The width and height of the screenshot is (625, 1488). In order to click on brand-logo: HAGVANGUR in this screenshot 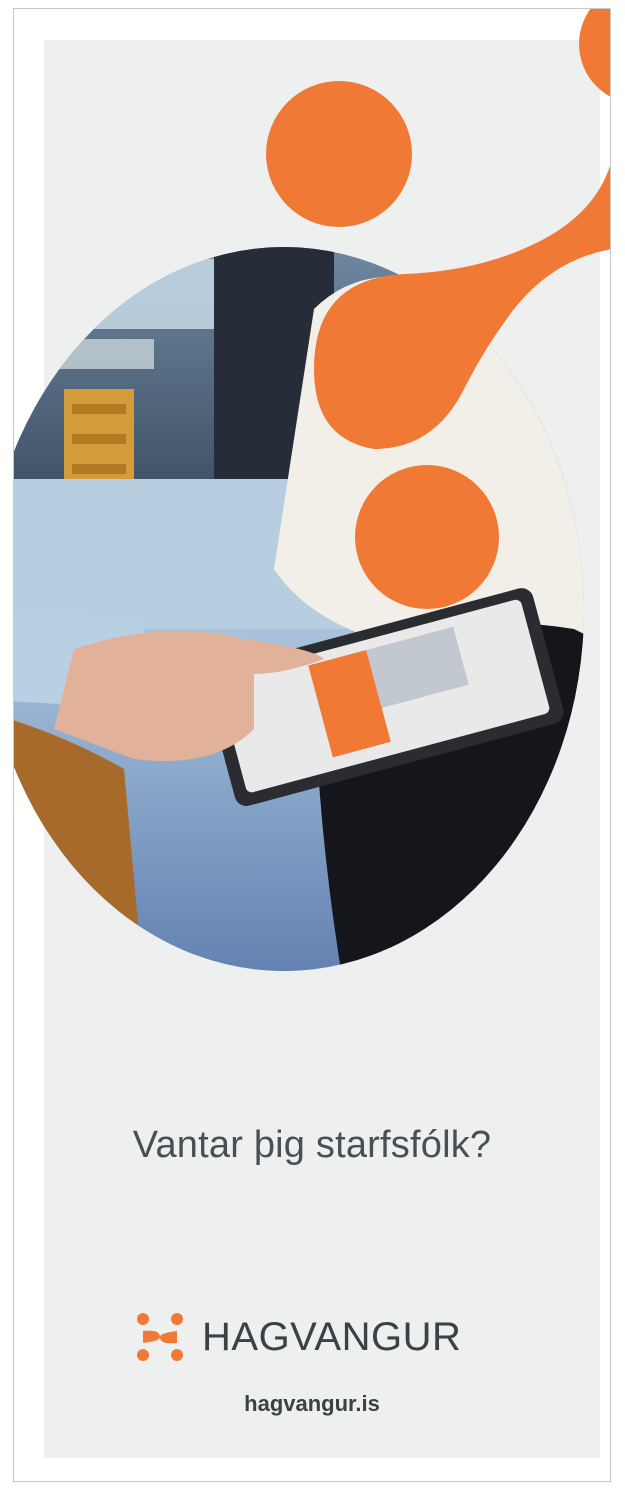, I will do `click(296, 1337)`.